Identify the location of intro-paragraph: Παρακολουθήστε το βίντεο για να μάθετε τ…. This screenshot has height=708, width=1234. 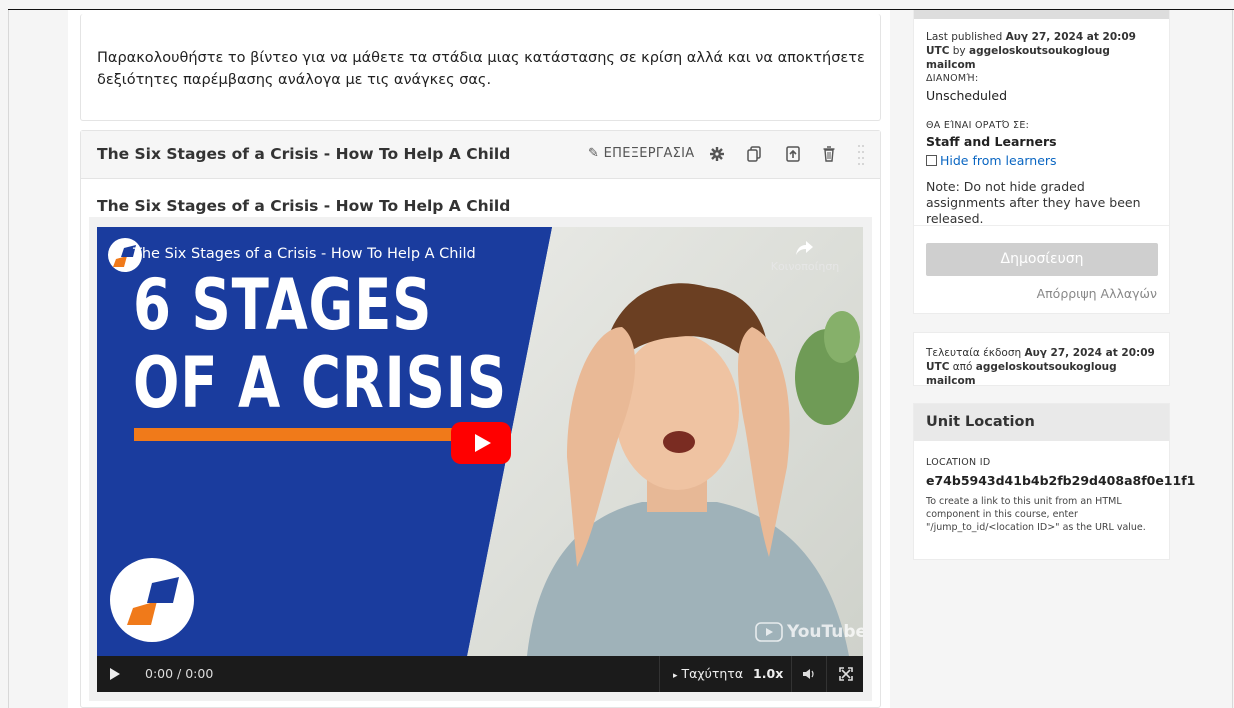
(481, 69).